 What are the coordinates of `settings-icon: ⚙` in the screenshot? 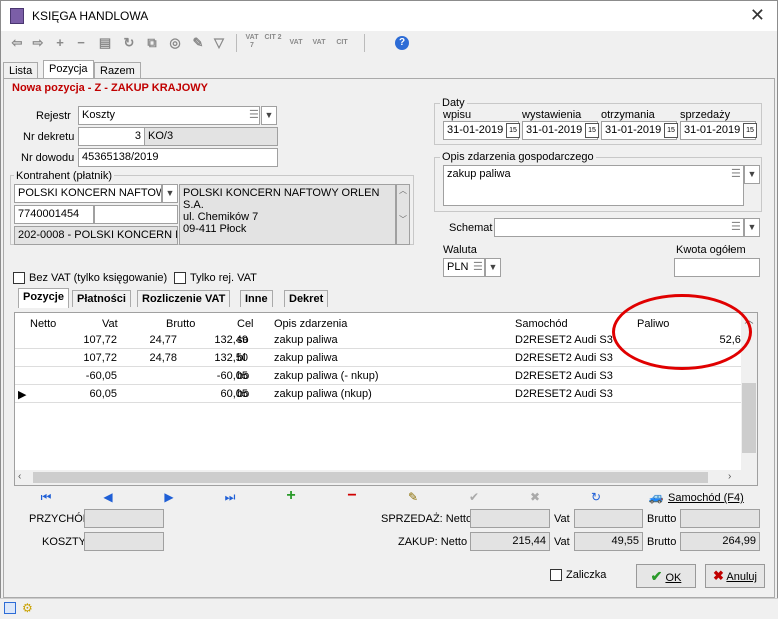 It's located at (27, 608).